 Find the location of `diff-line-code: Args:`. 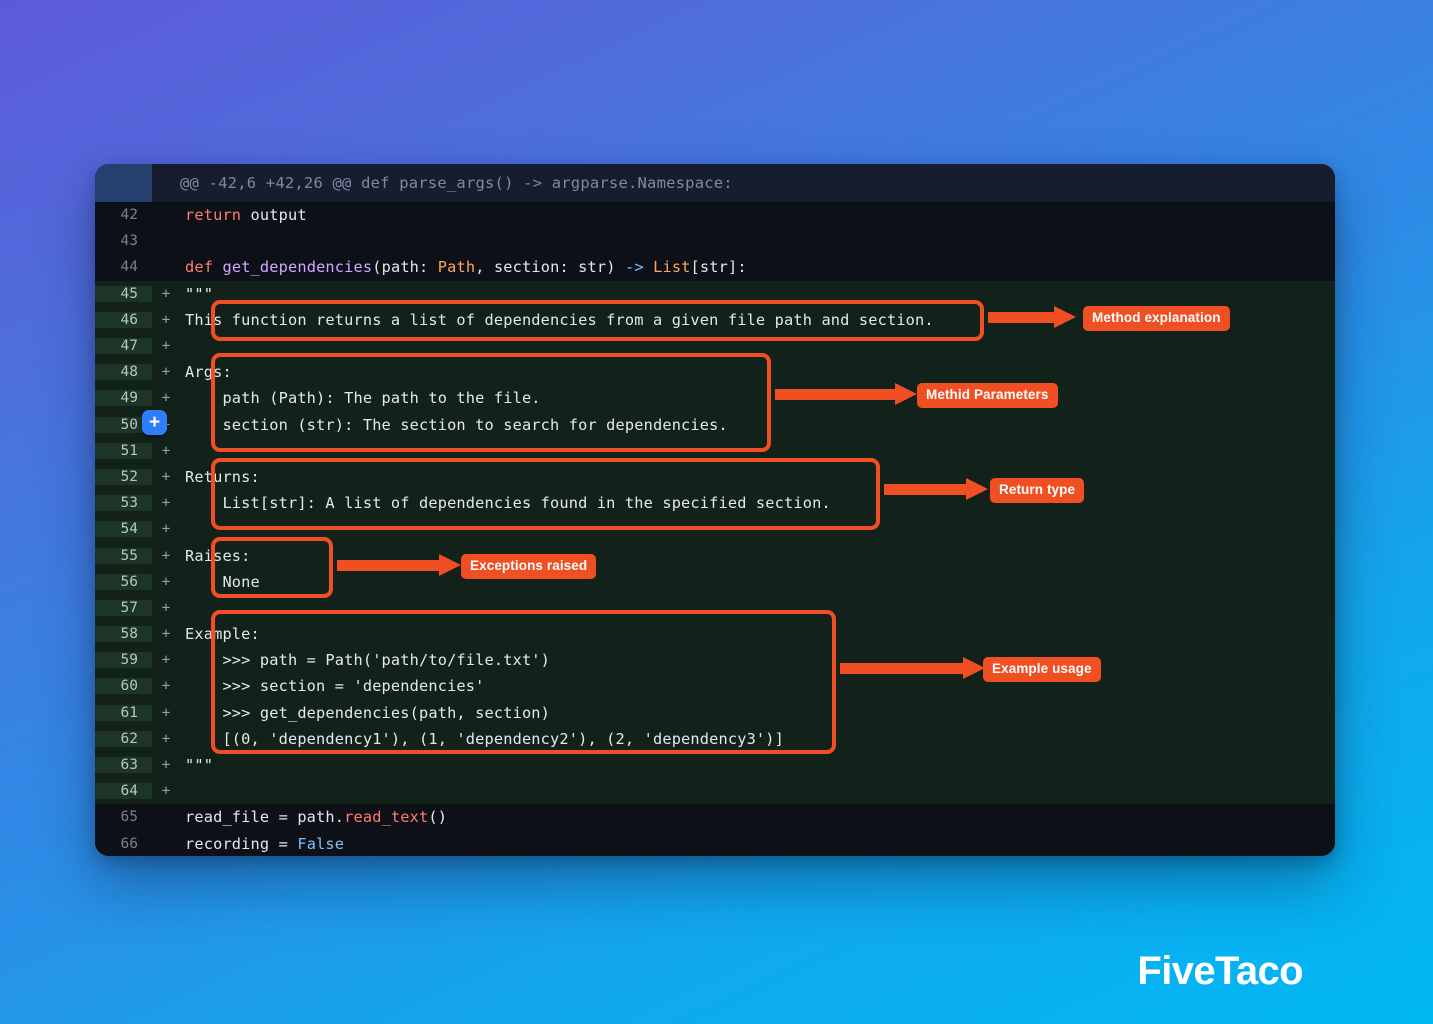

diff-line-code: Args: is located at coordinates (208, 372).